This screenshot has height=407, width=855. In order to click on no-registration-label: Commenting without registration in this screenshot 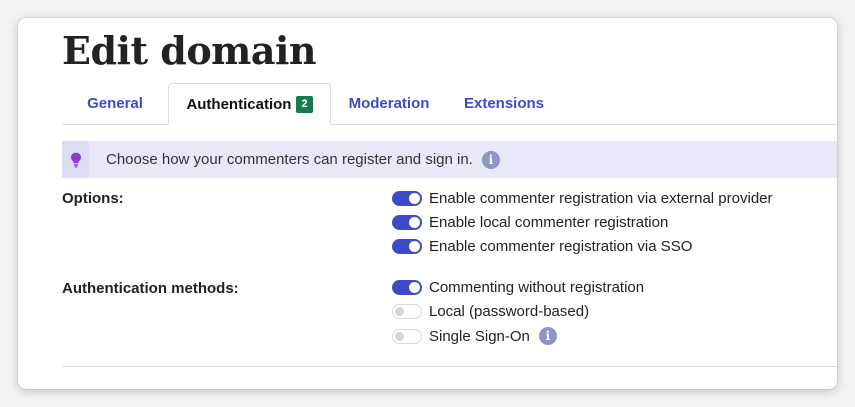, I will do `click(537, 287)`.